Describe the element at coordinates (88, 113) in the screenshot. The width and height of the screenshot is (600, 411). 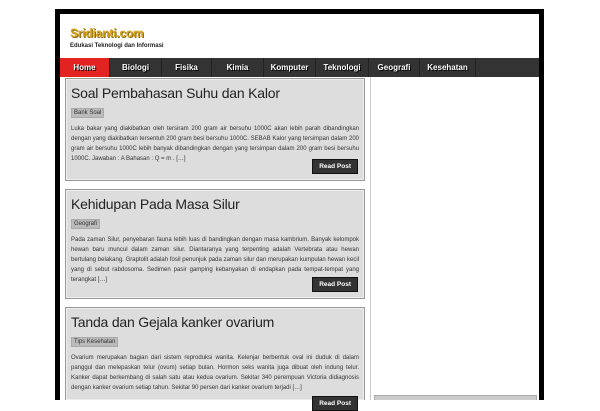
I see `post-category: Bank Soal` at that location.